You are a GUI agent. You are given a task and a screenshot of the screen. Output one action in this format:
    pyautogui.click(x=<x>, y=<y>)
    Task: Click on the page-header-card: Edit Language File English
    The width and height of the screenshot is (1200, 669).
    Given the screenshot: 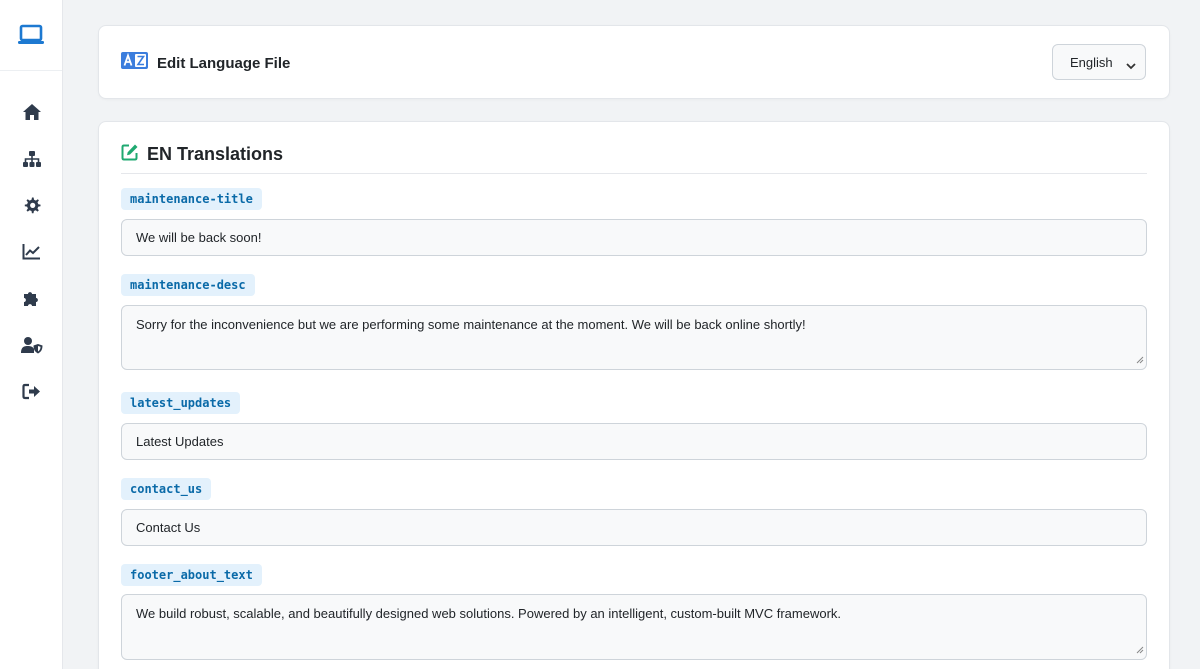 What is the action you would take?
    pyautogui.click(x=634, y=62)
    